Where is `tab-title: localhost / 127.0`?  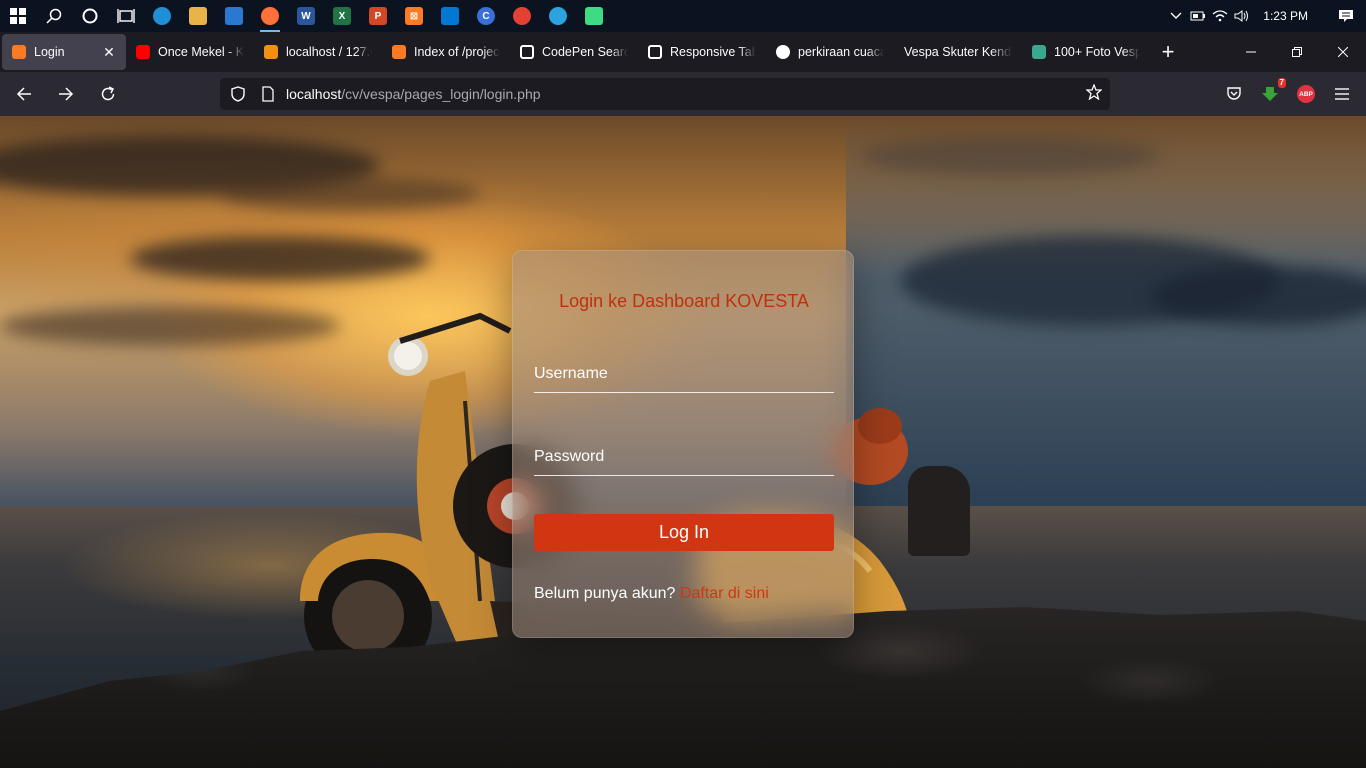 tab-title: localhost / 127.0 is located at coordinates (329, 52).